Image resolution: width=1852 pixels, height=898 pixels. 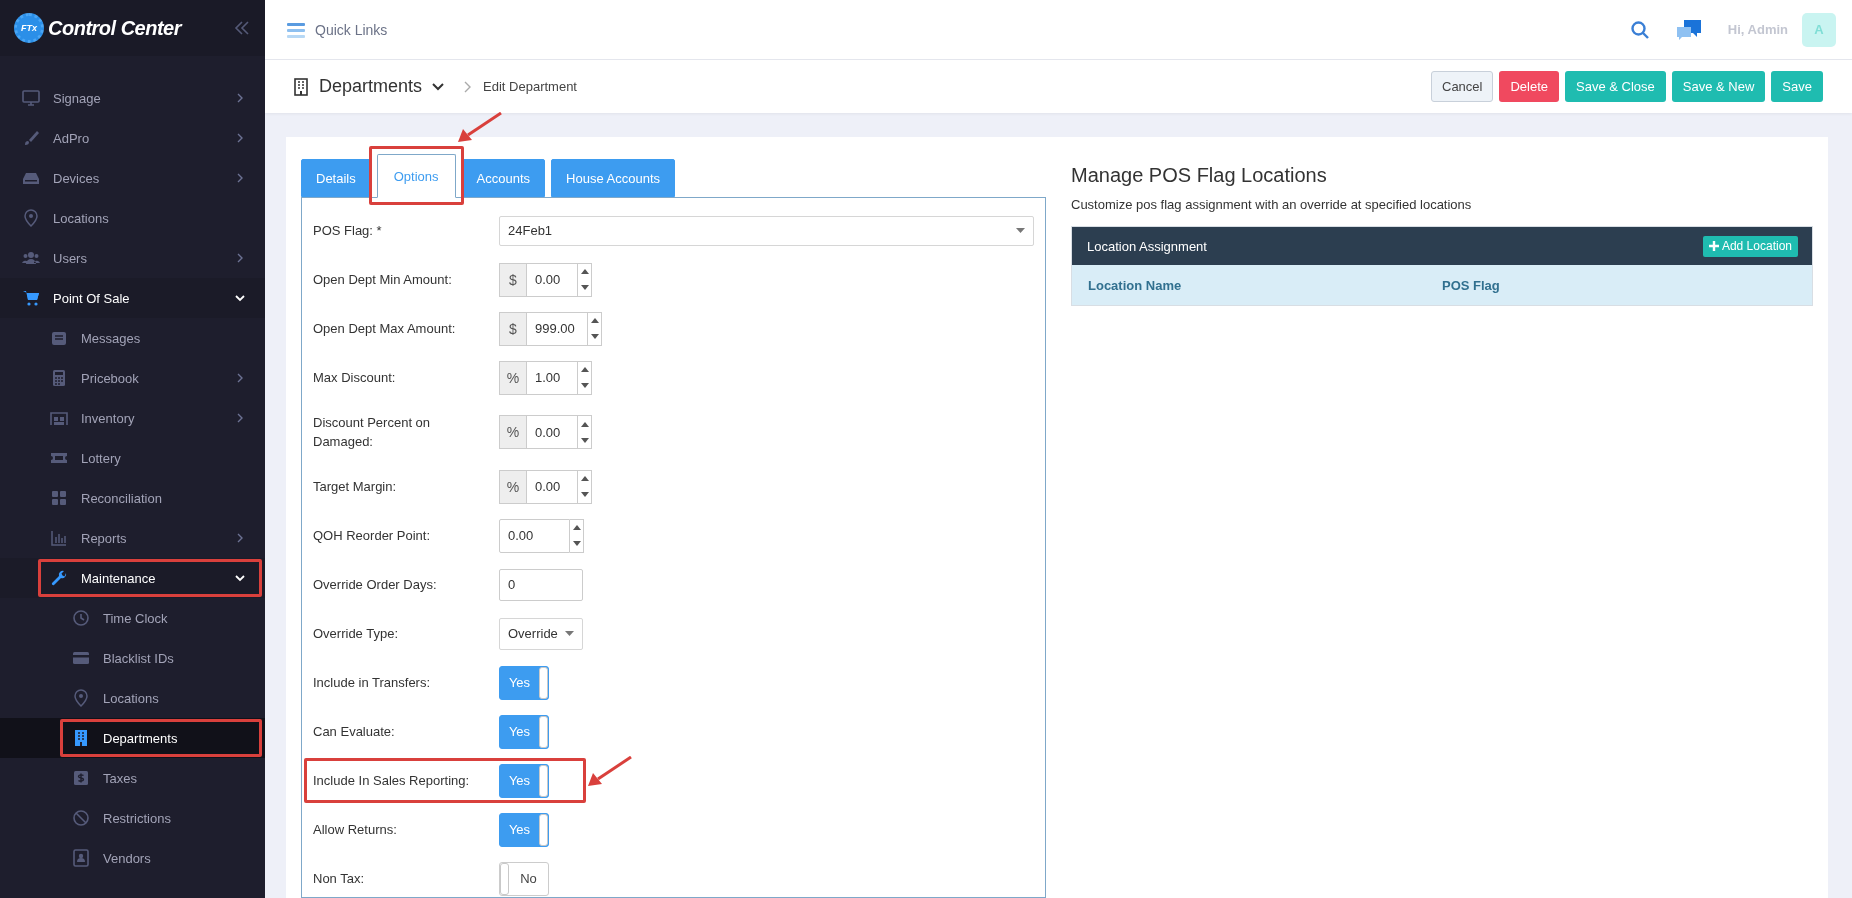 What do you see at coordinates (347, 230) in the screenshot?
I see `field-label: POS Flag: *` at bounding box center [347, 230].